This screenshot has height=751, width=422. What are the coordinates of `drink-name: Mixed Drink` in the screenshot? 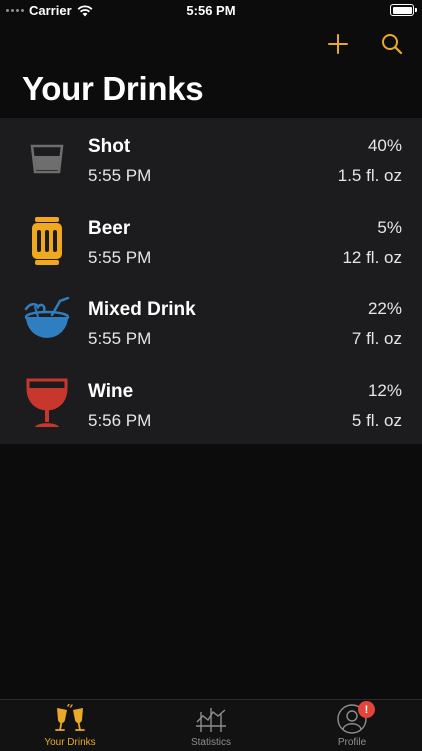 It's located at (142, 309).